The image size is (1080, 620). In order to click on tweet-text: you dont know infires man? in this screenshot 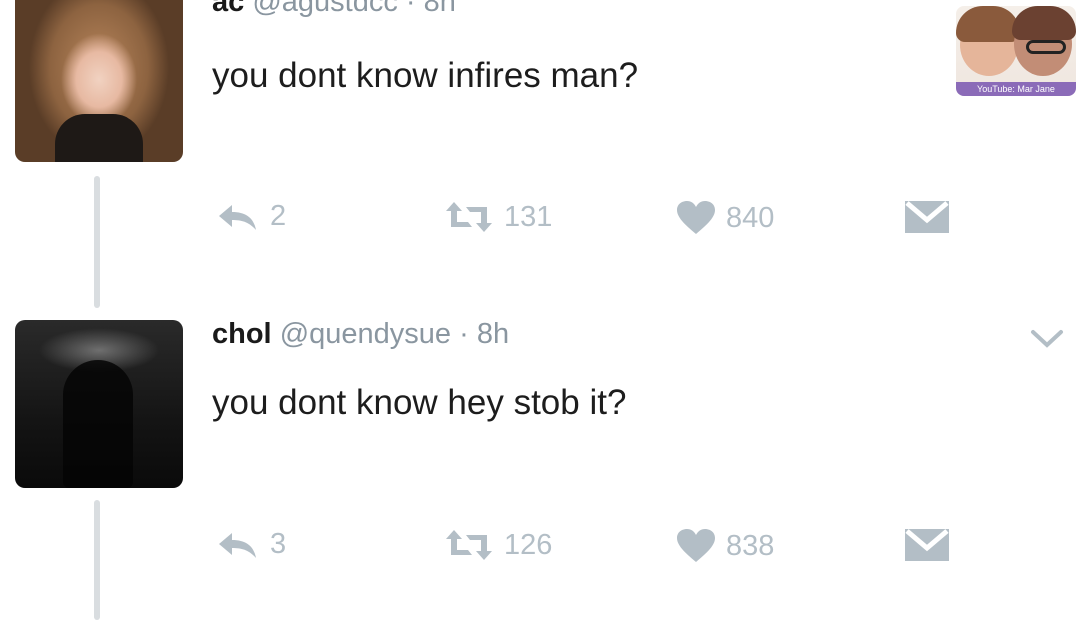, I will do `click(425, 75)`.